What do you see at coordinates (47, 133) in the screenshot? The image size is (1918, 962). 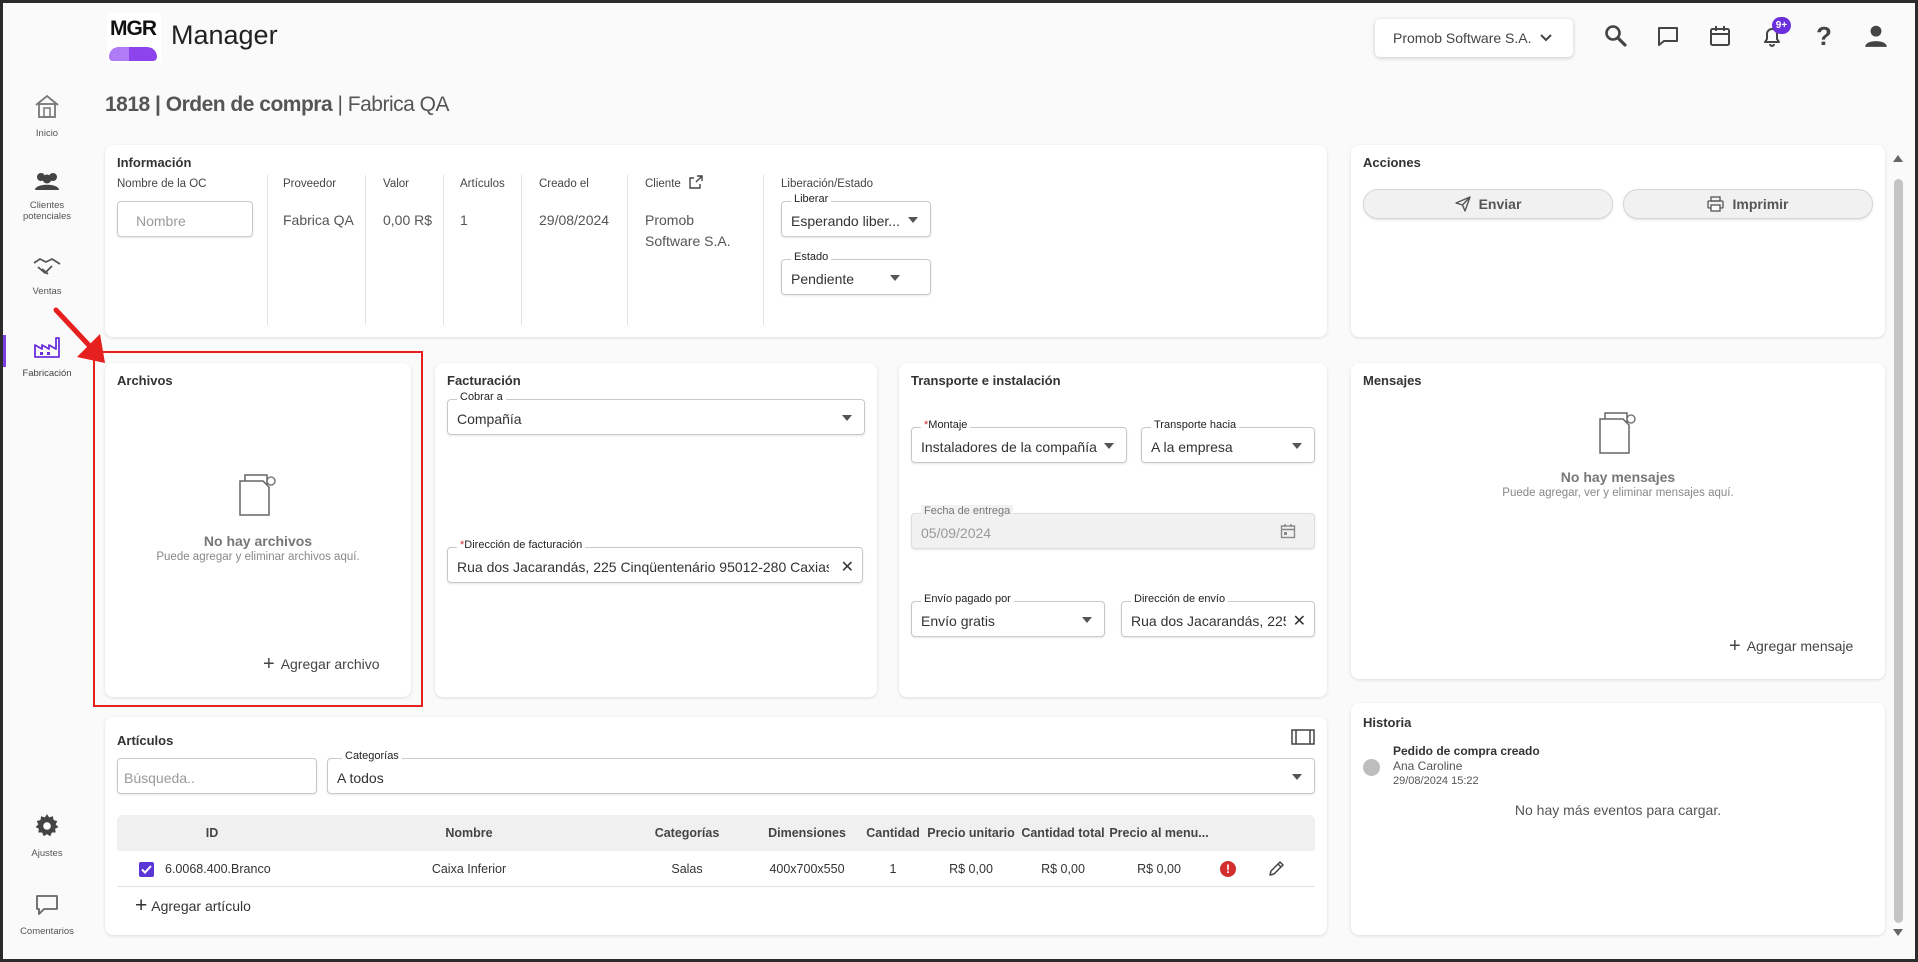 I see `nav-label: Inicio` at bounding box center [47, 133].